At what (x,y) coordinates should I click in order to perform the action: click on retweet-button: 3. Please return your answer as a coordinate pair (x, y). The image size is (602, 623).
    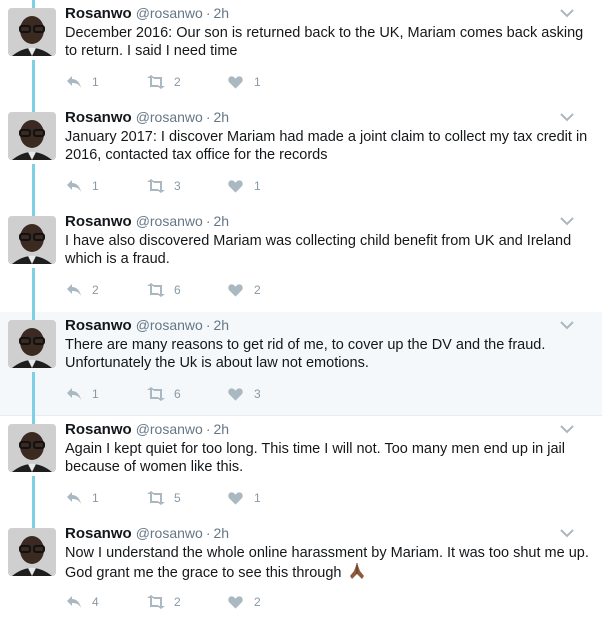
    Looking at the image, I should click on (163, 186).